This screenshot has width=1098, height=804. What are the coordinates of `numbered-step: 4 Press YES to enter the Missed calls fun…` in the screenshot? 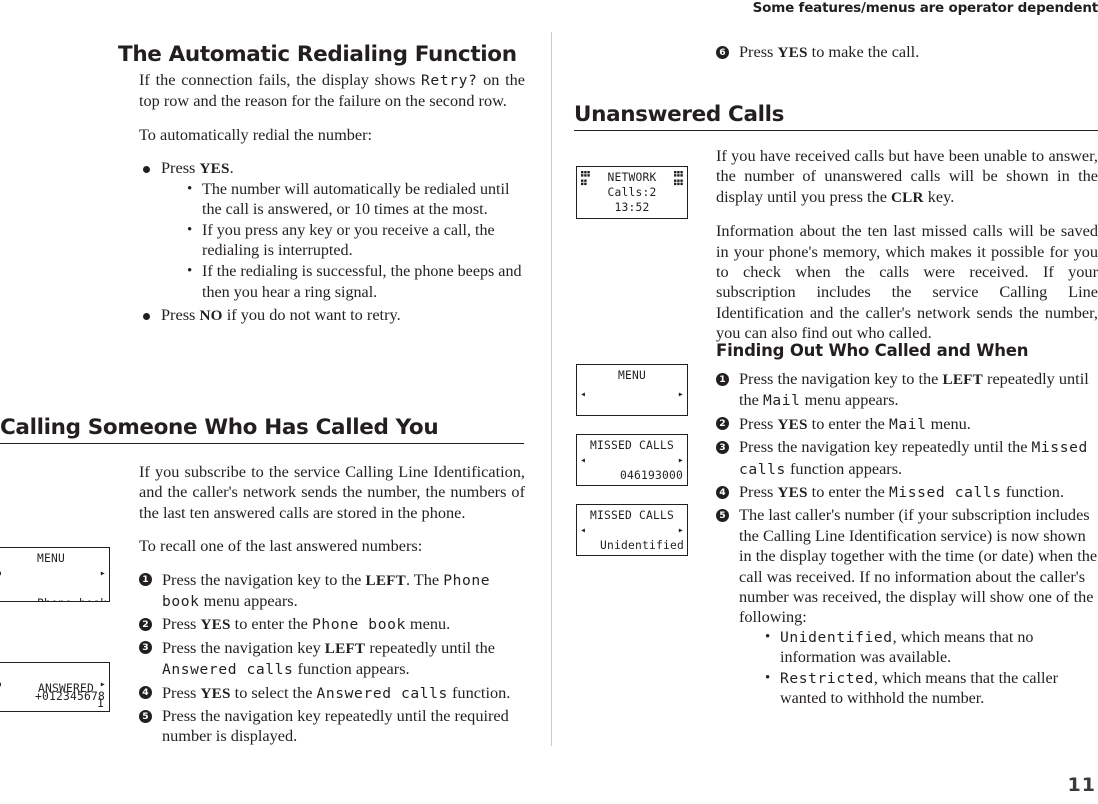 It's located at (907, 492).